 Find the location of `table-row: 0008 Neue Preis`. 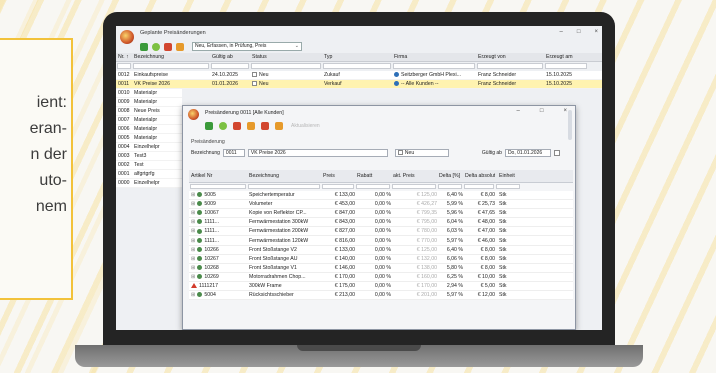

table-row: 0008 Neue Preis is located at coordinates (149, 111).